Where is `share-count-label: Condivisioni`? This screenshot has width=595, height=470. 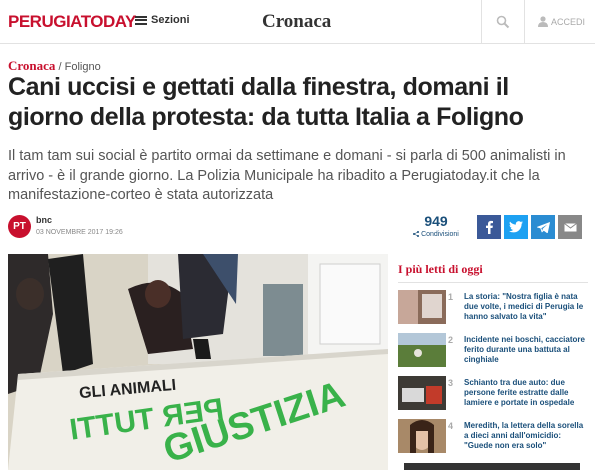 share-count-label: Condivisioni is located at coordinates (436, 234).